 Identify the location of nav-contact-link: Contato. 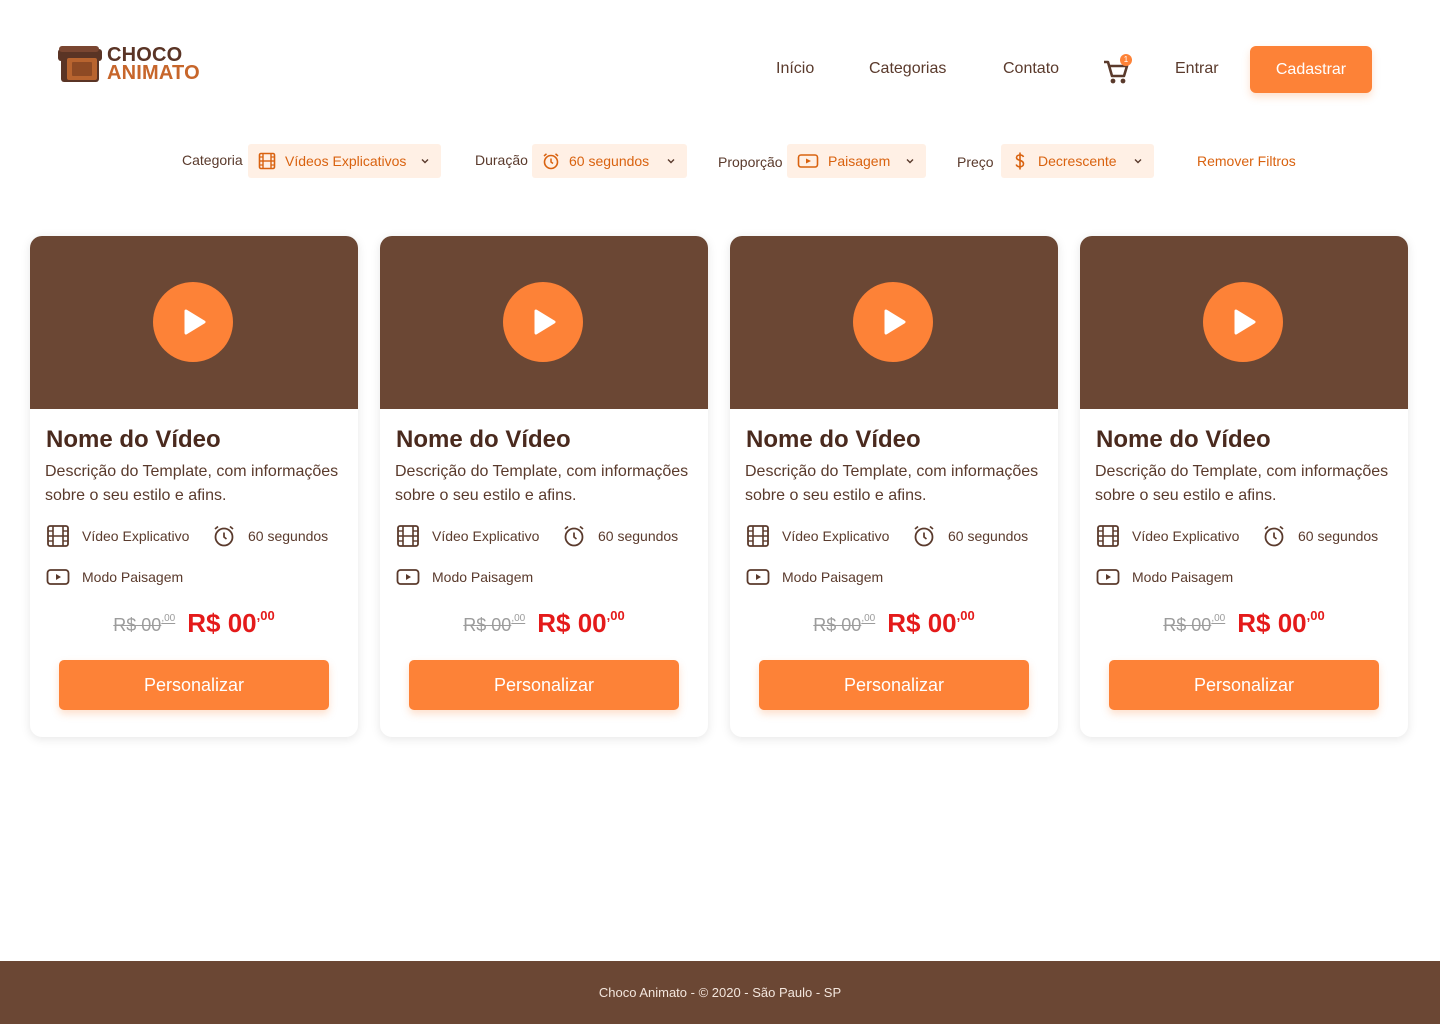
(1031, 69).